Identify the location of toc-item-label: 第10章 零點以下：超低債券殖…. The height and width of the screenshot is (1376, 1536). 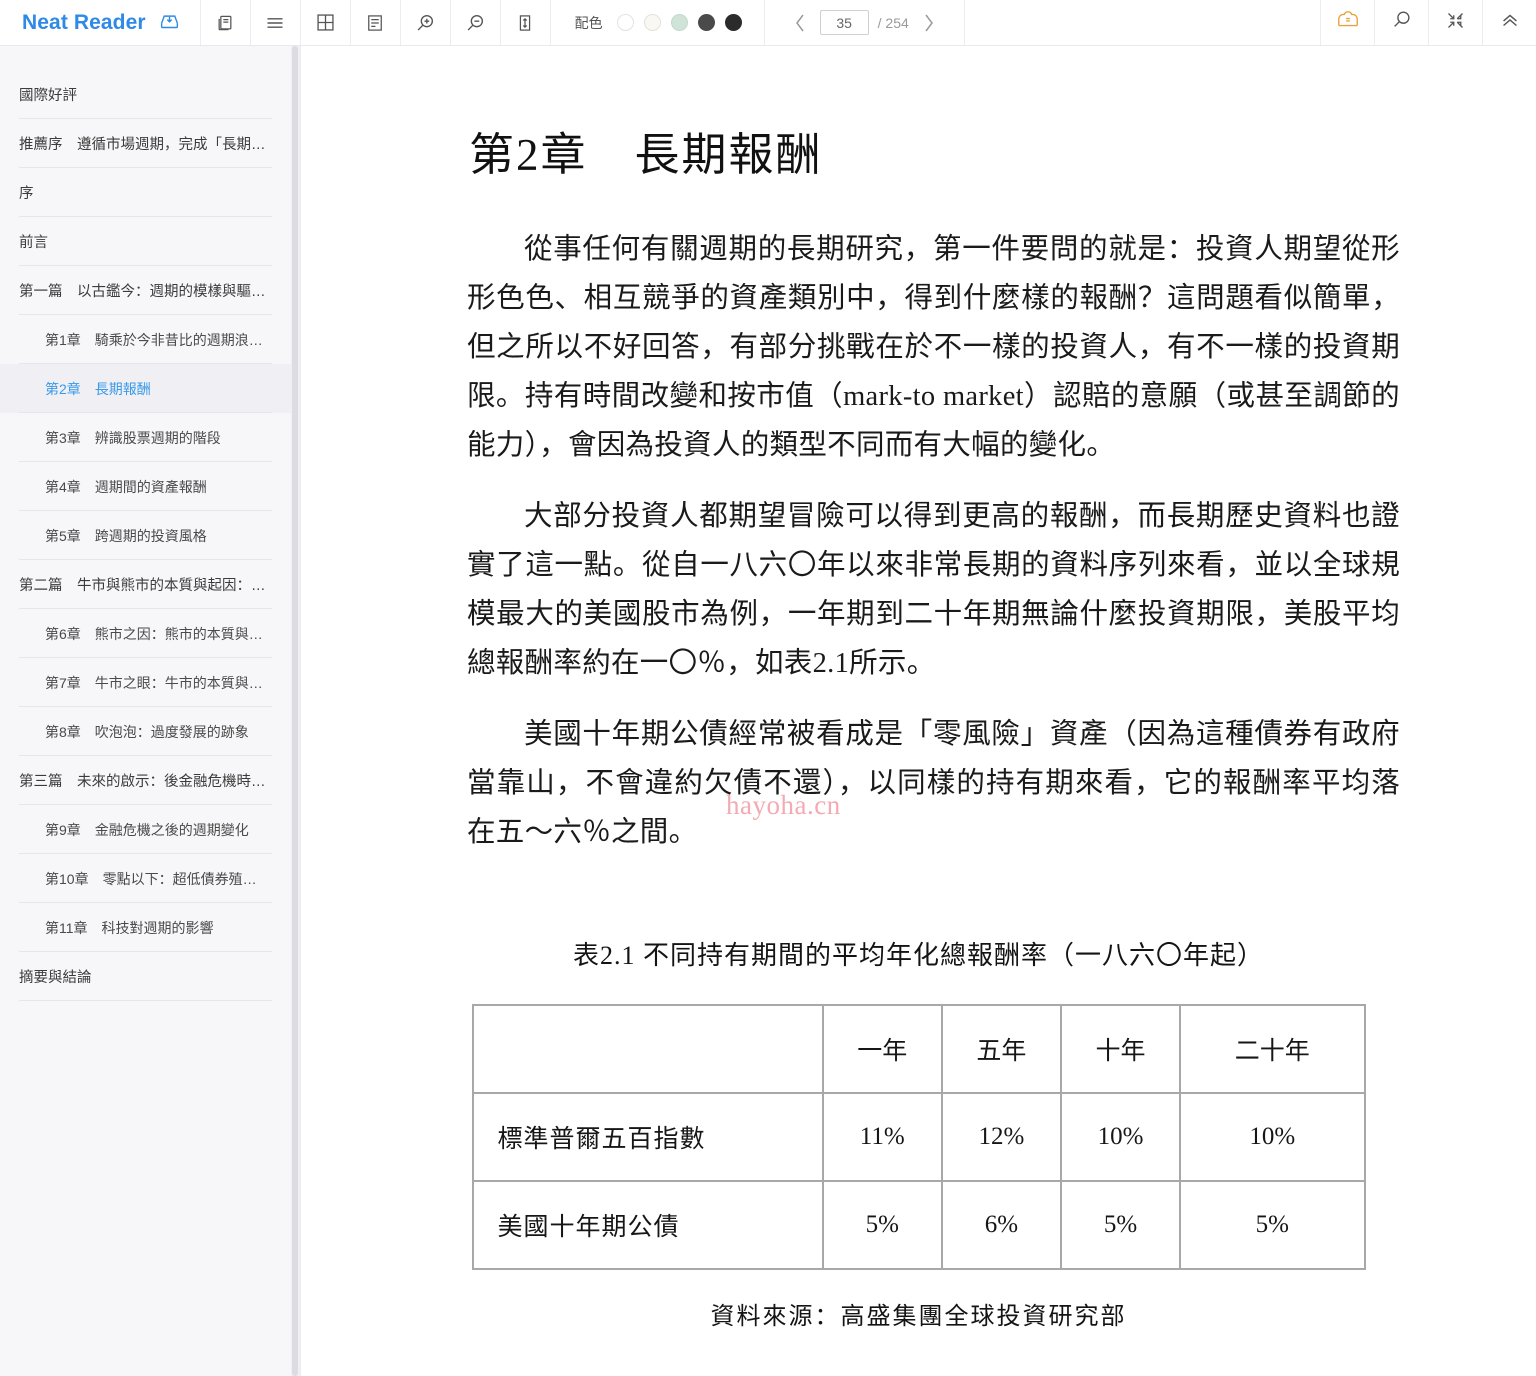
(151, 878).